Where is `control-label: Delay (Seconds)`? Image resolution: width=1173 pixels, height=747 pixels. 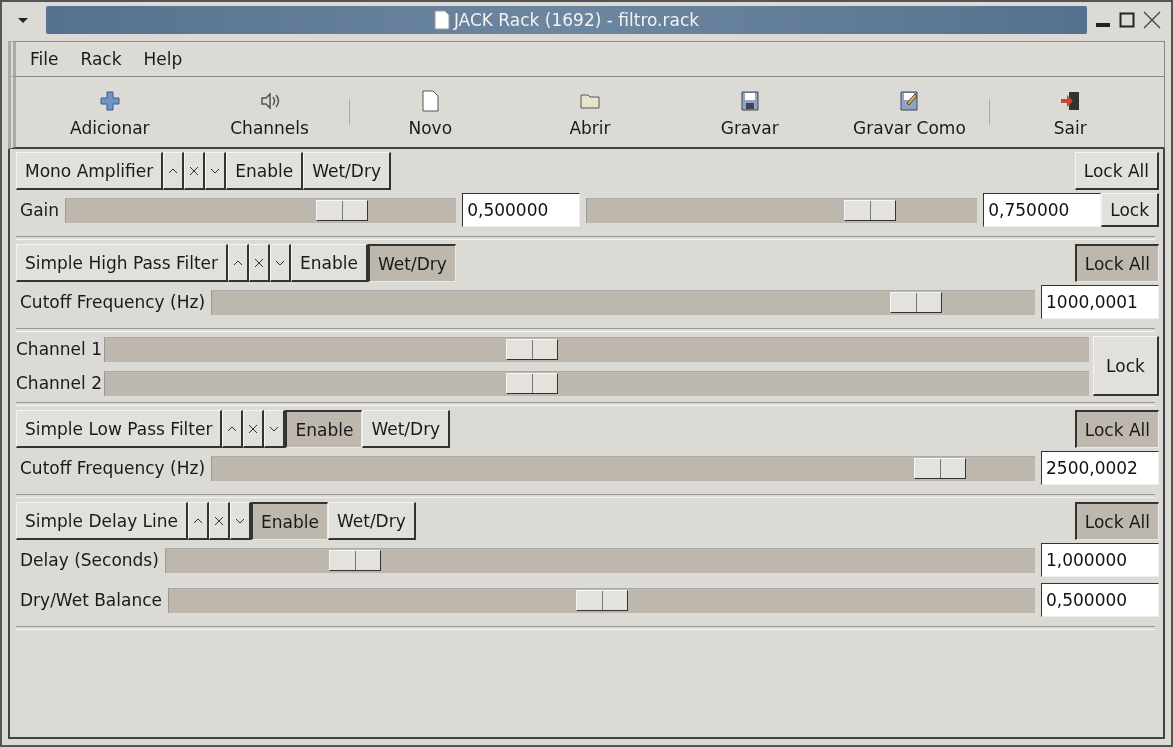 control-label: Delay (Seconds) is located at coordinates (89, 560).